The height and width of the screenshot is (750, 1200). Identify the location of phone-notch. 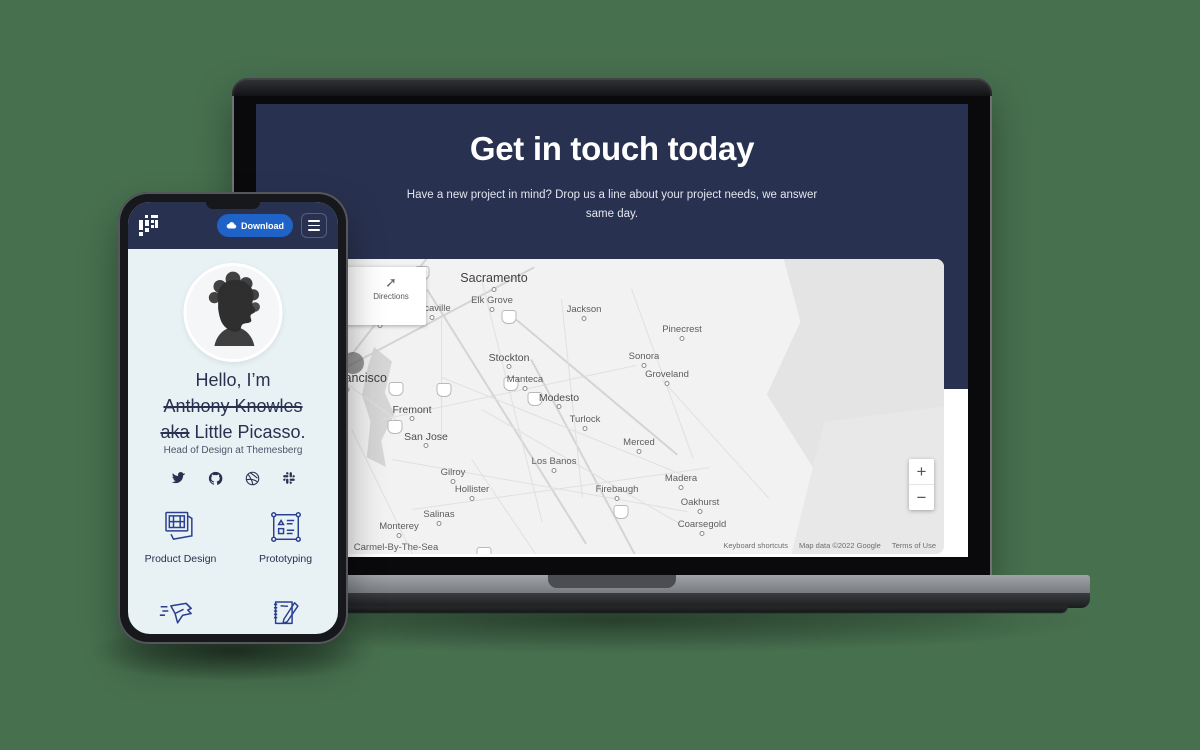
(233, 205).